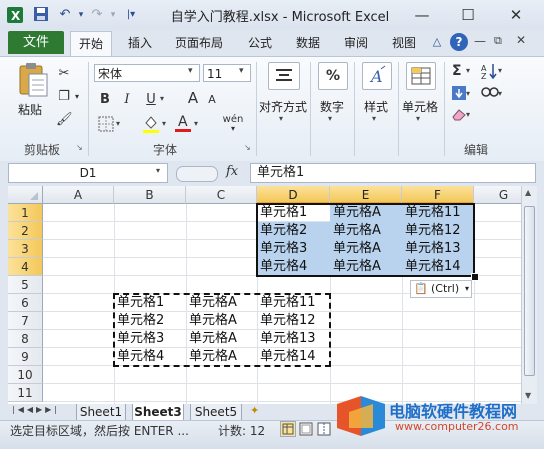  Describe the element at coordinates (25, 339) in the screenshot. I see `row-header-8: 8` at that location.